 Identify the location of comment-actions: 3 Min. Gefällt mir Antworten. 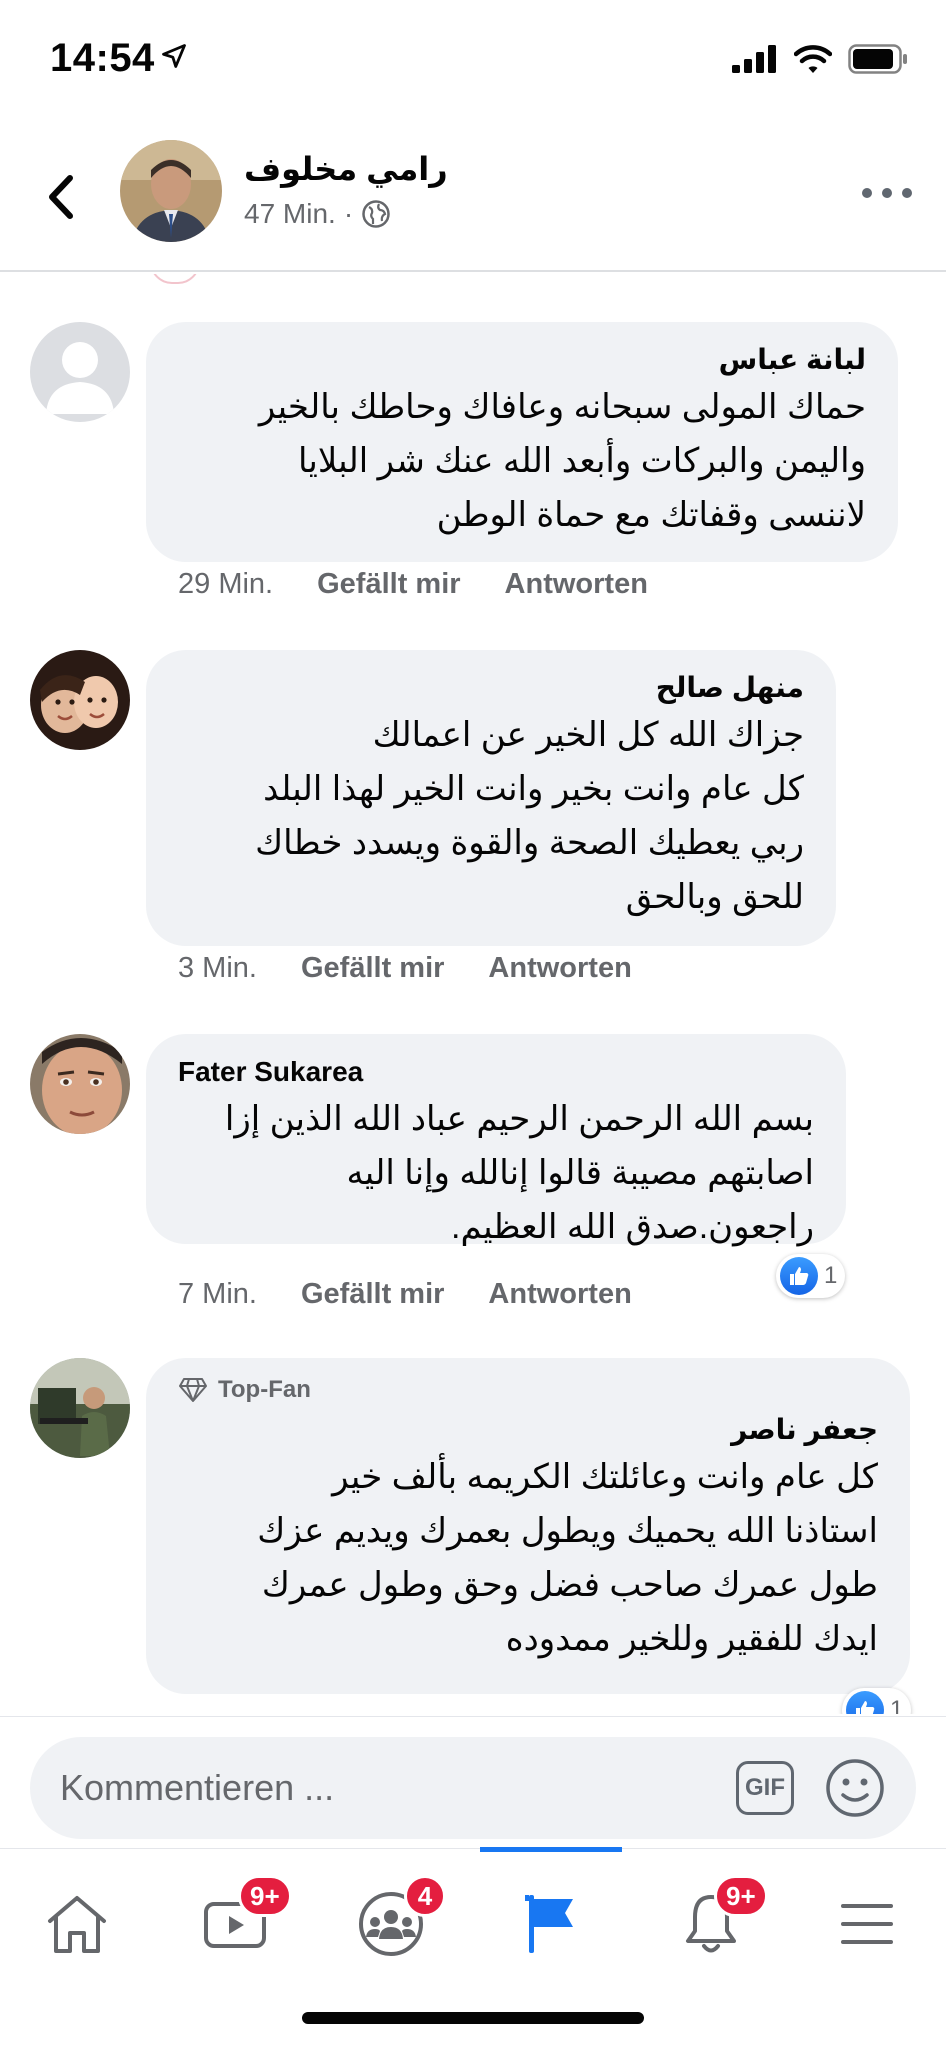
(405, 968).